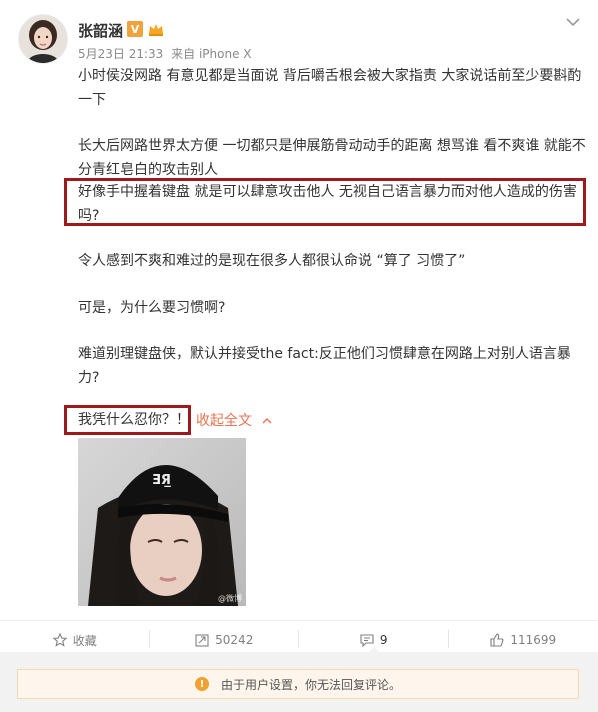  I want to click on post-meta: 5月23日 21:33 来自 iPhone X, so click(167, 53).